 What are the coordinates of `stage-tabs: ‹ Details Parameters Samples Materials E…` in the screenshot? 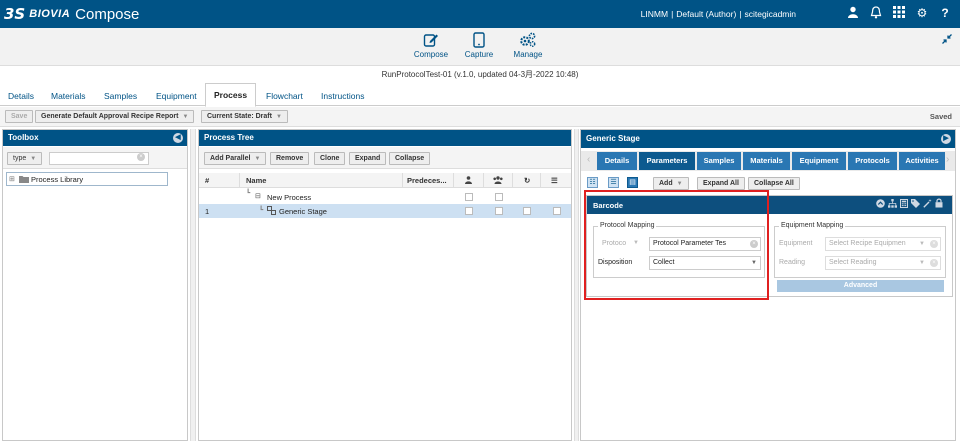 It's located at (768, 161).